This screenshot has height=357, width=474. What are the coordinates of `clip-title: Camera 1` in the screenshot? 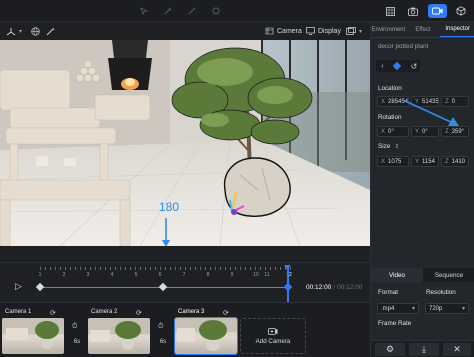 It's located at (18, 312).